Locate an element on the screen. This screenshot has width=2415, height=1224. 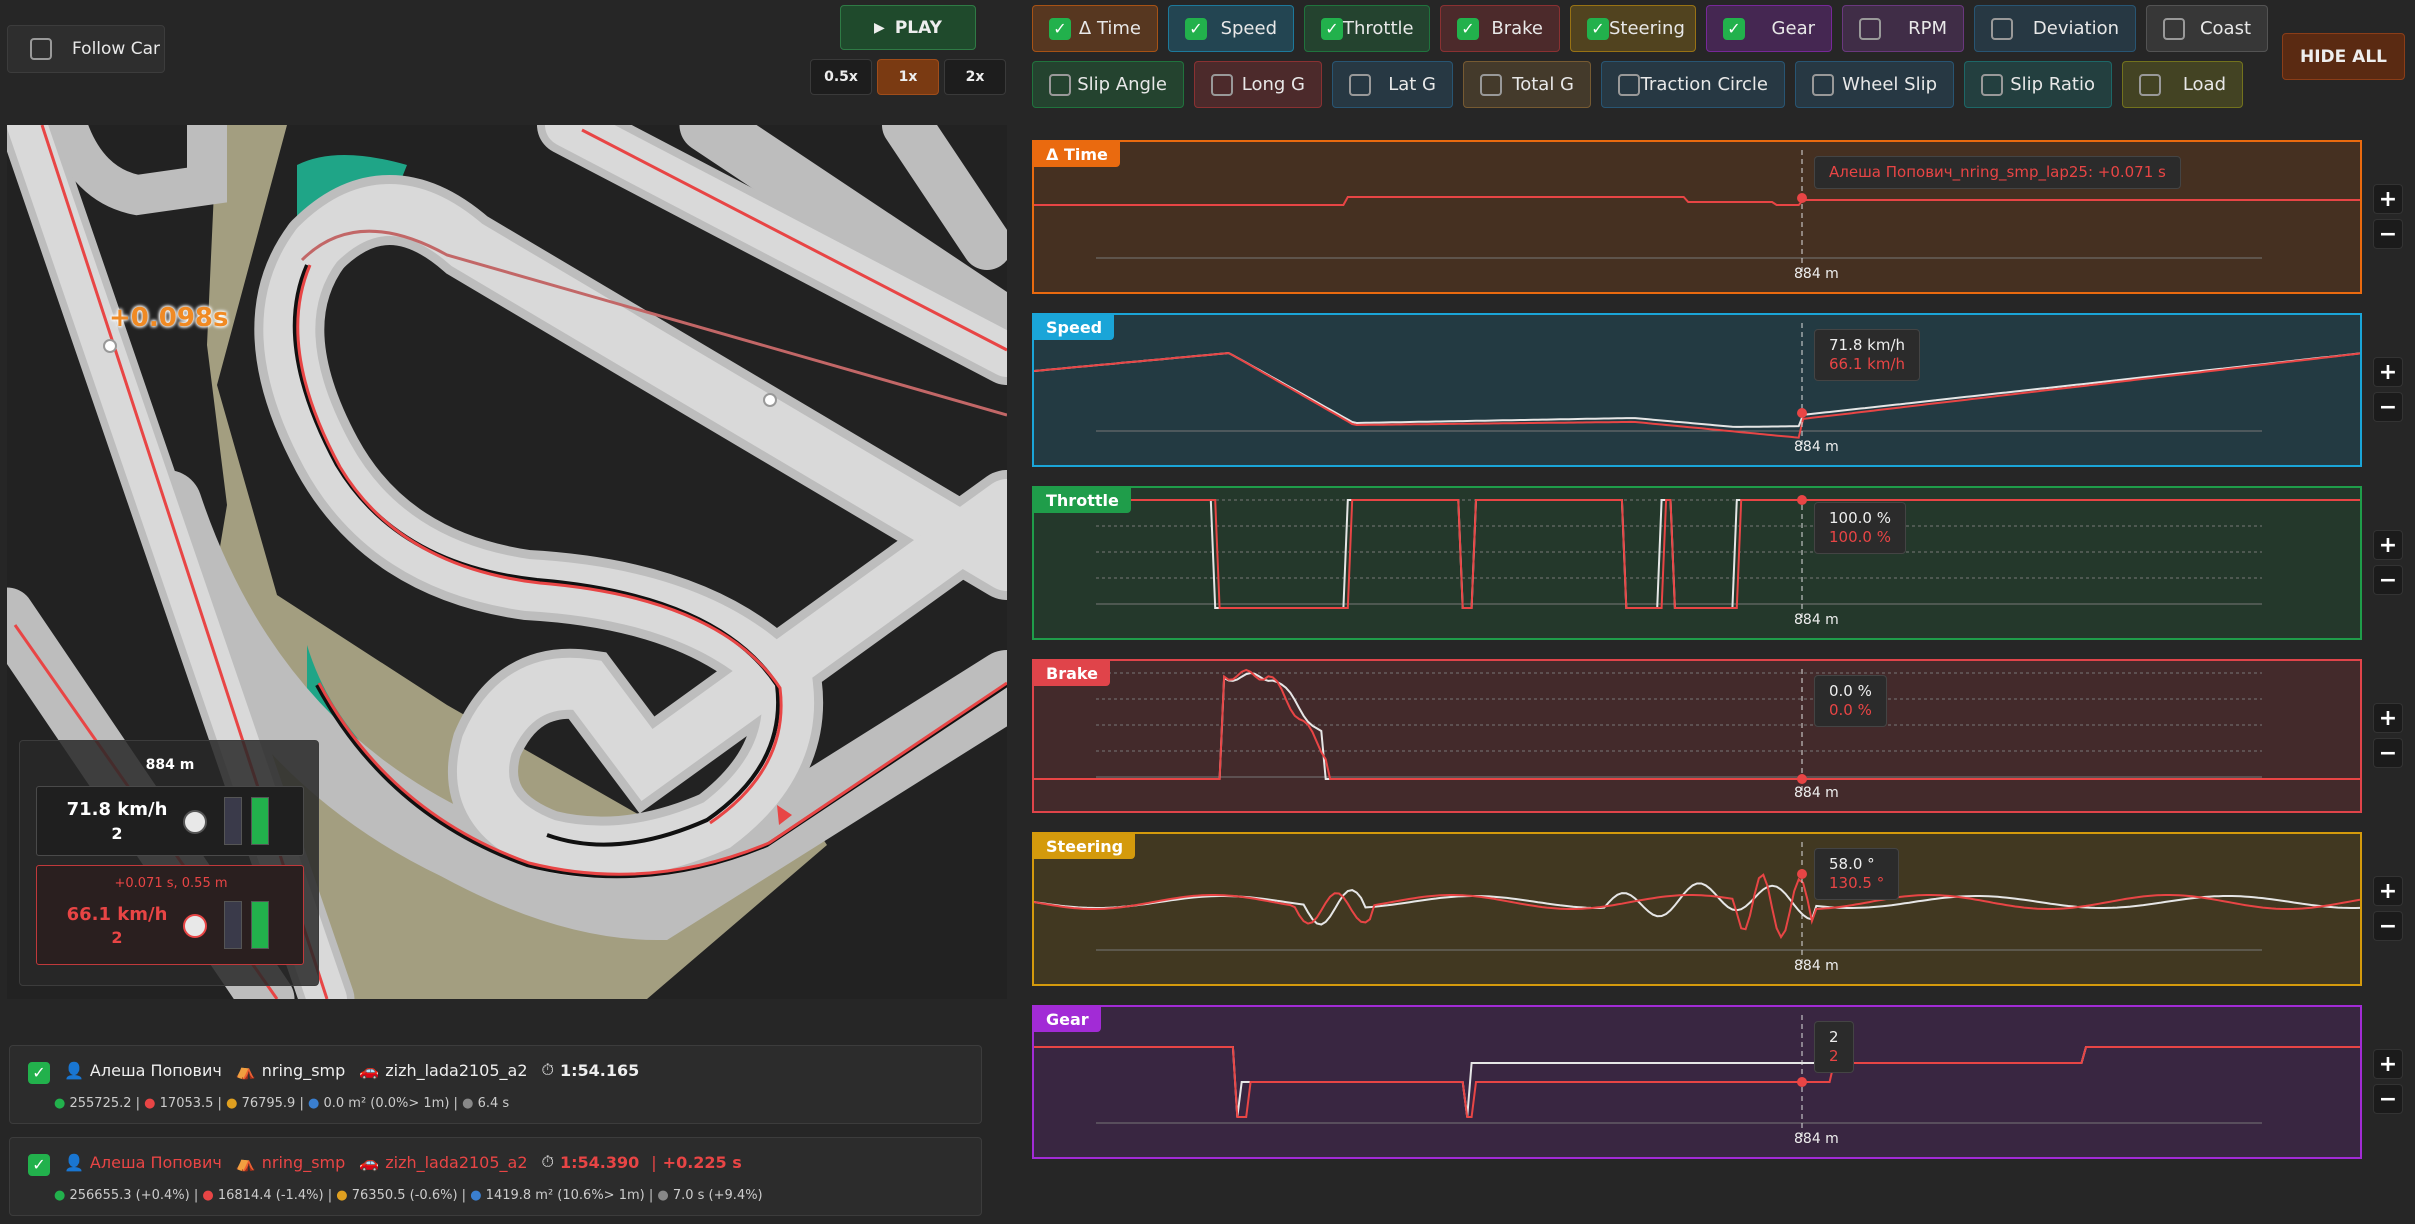
toggle-slip-ratio: Slip Ratio is located at coordinates (2038, 84).